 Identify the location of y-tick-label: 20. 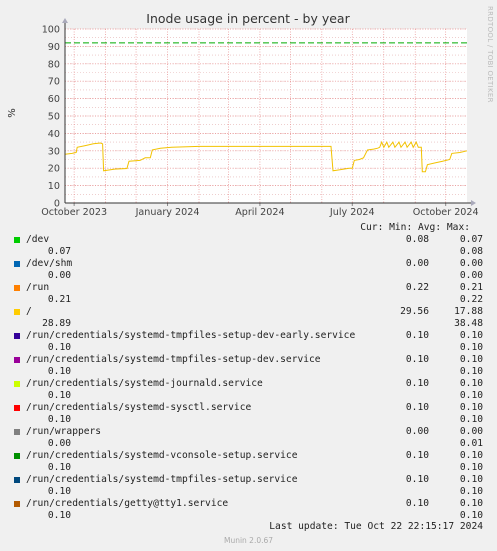
(54, 169).